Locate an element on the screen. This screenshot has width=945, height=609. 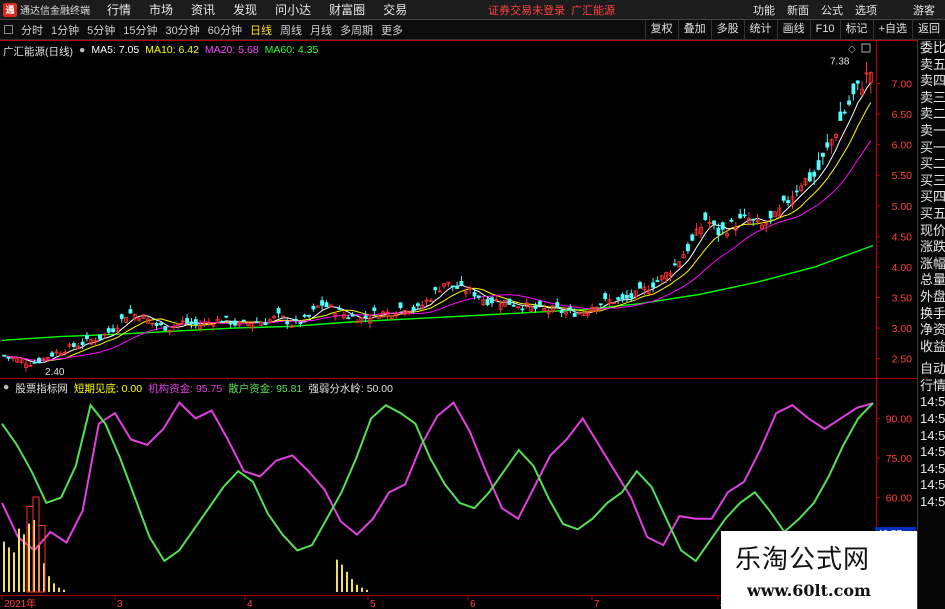
ma60-value: MA60: 4.35 is located at coordinates (291, 50).